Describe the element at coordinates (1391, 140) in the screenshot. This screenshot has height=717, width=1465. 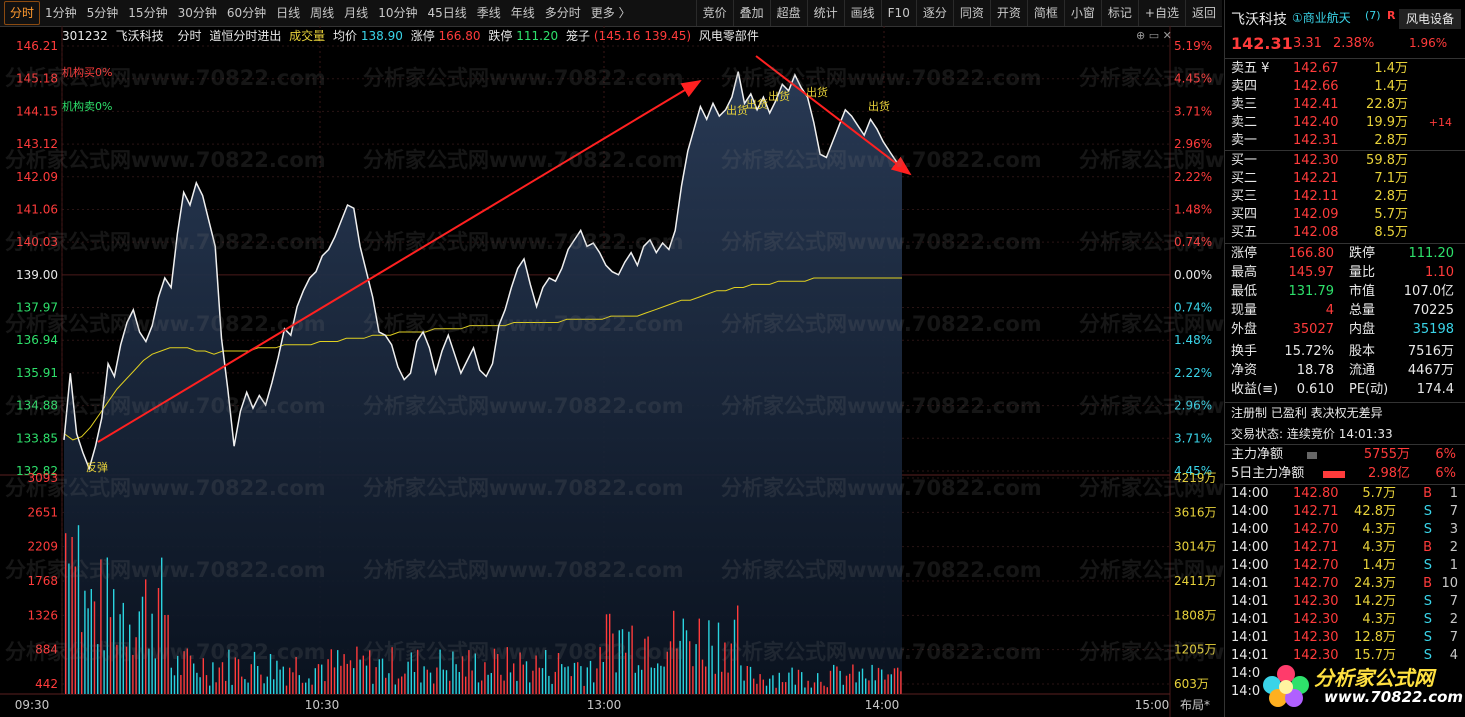
I see `ask-volume: 2.8万` at that location.